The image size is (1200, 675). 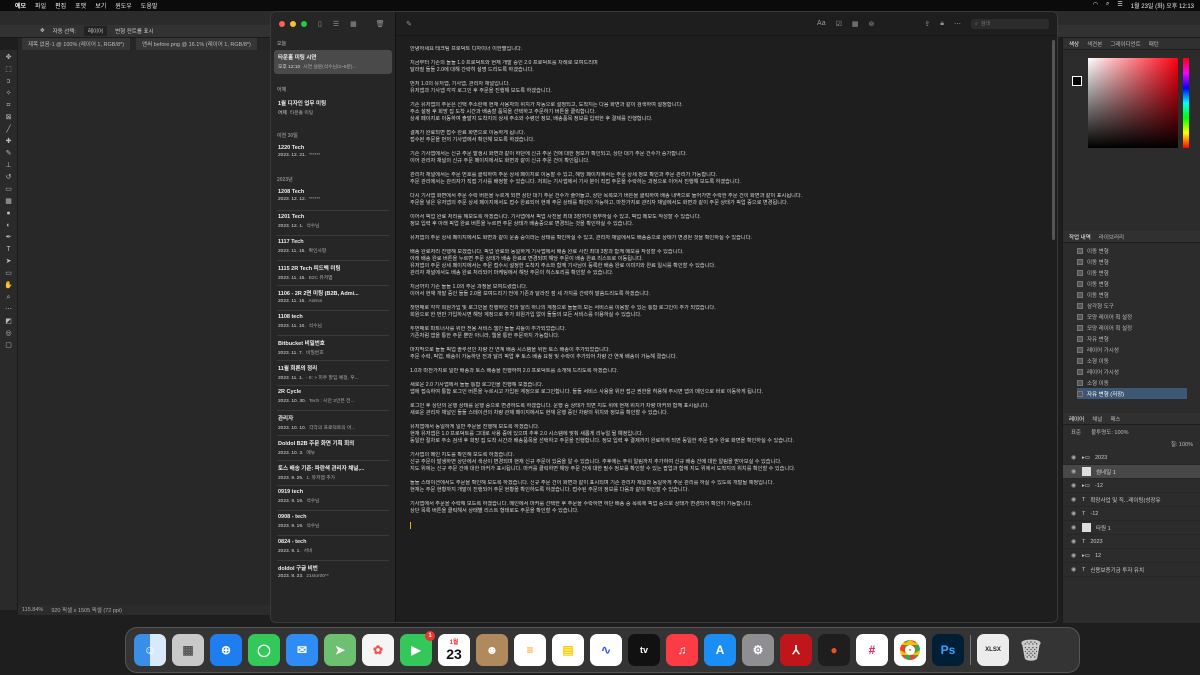 What do you see at coordinates (1107, 5) in the screenshot?
I see `search-icon: ⌕` at bounding box center [1107, 5].